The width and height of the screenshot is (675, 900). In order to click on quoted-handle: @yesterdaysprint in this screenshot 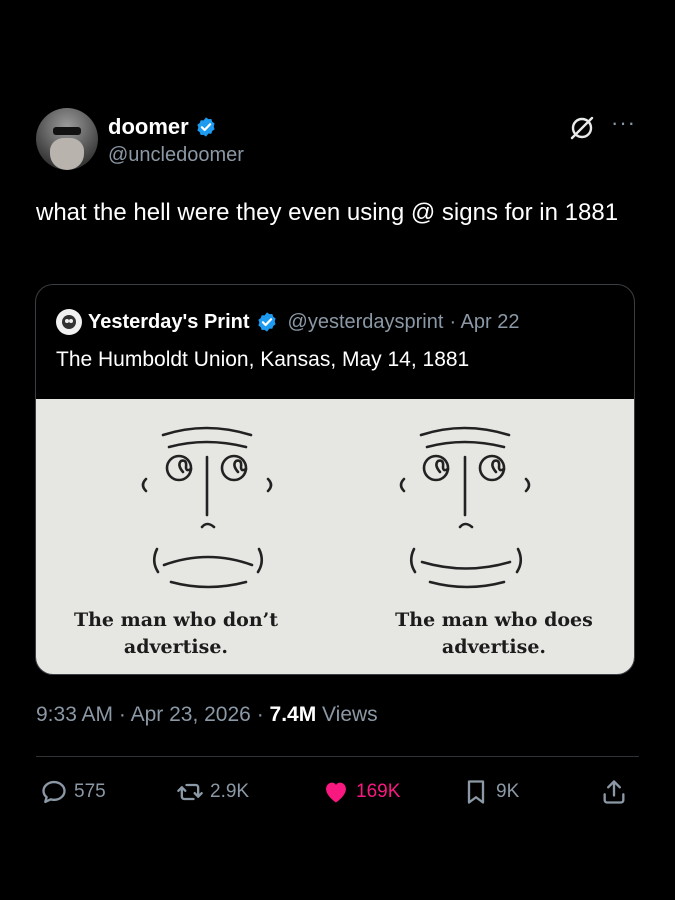, I will do `click(366, 322)`.